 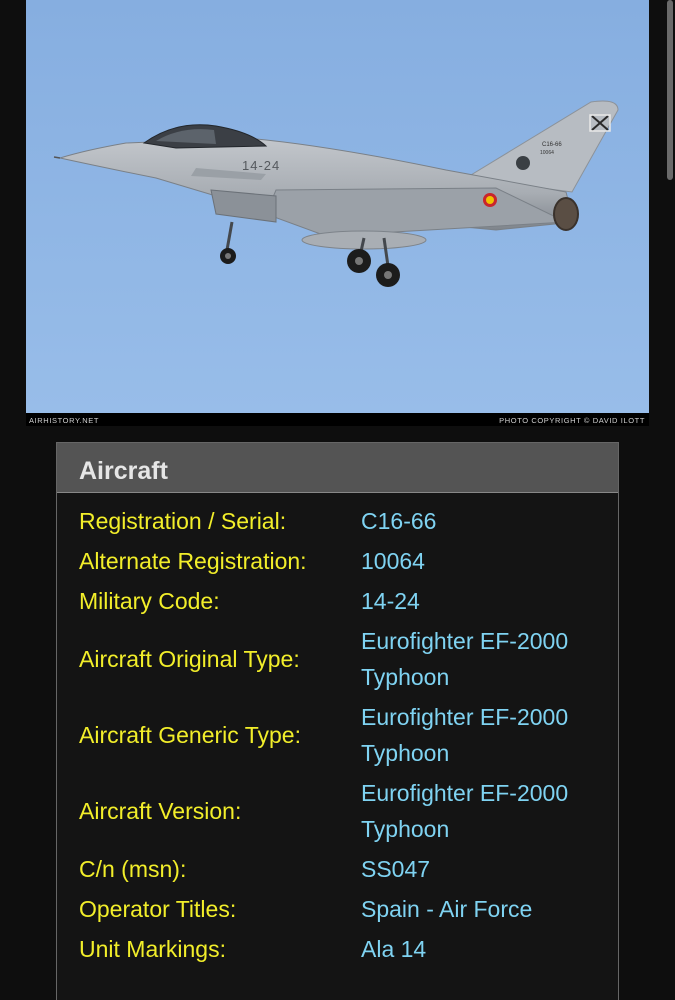 I want to click on detail-label: Registration / Serial:, so click(x=183, y=521).